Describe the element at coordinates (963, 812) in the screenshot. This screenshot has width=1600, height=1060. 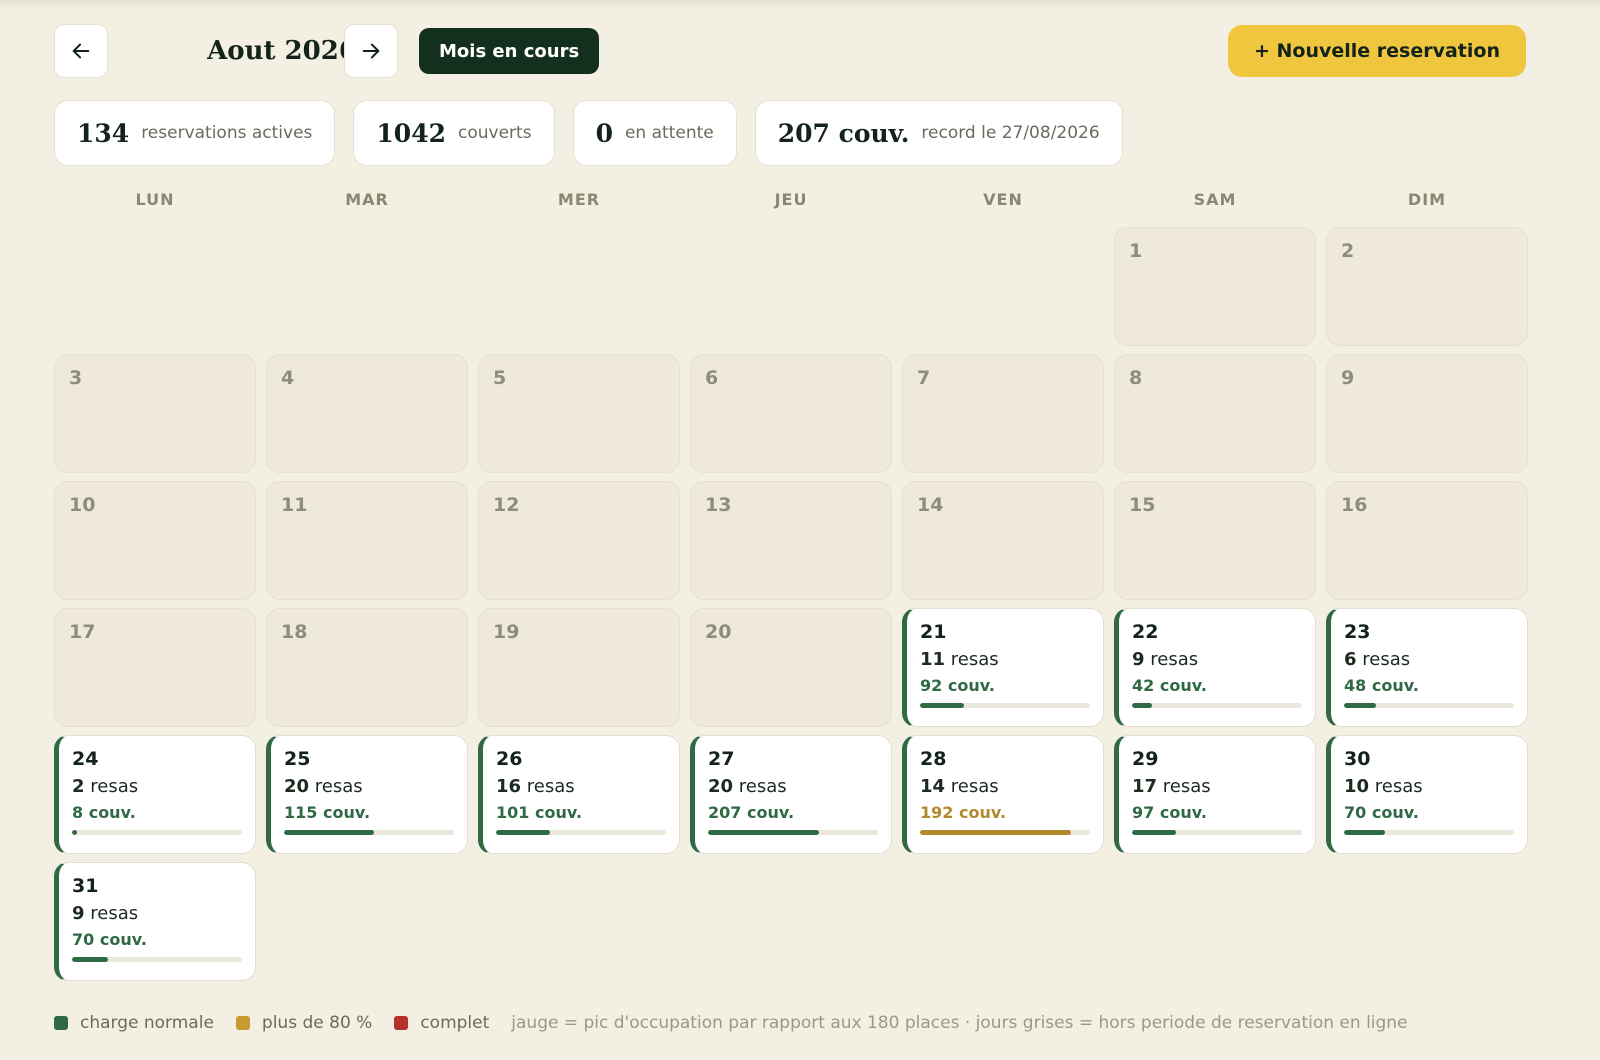
I see `day-covers: 192 couv.` at that location.